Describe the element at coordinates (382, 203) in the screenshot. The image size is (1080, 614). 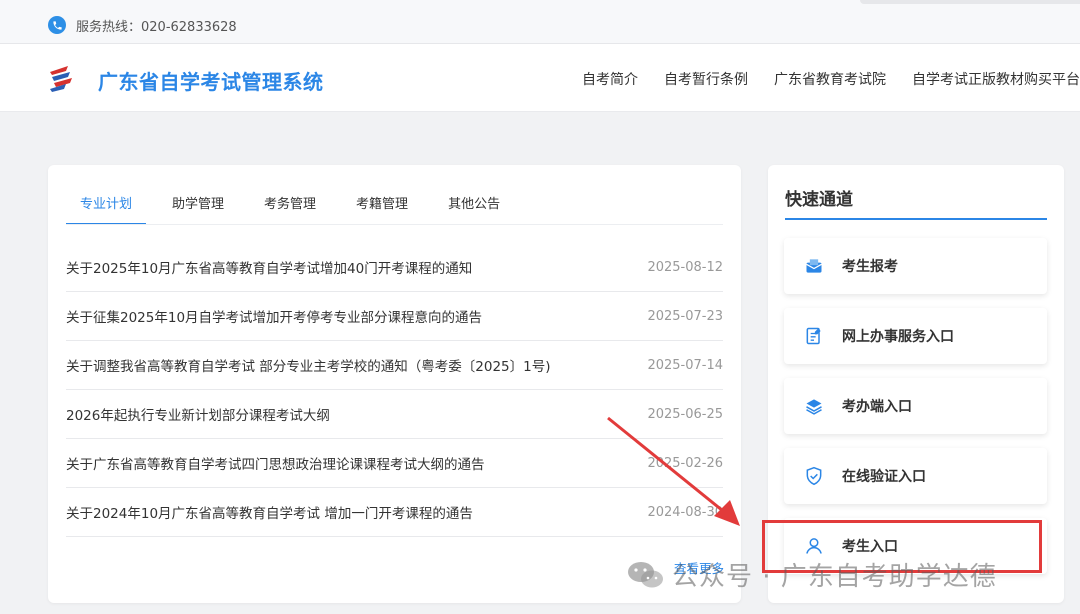
I see `tab-records: 考籍管理` at that location.